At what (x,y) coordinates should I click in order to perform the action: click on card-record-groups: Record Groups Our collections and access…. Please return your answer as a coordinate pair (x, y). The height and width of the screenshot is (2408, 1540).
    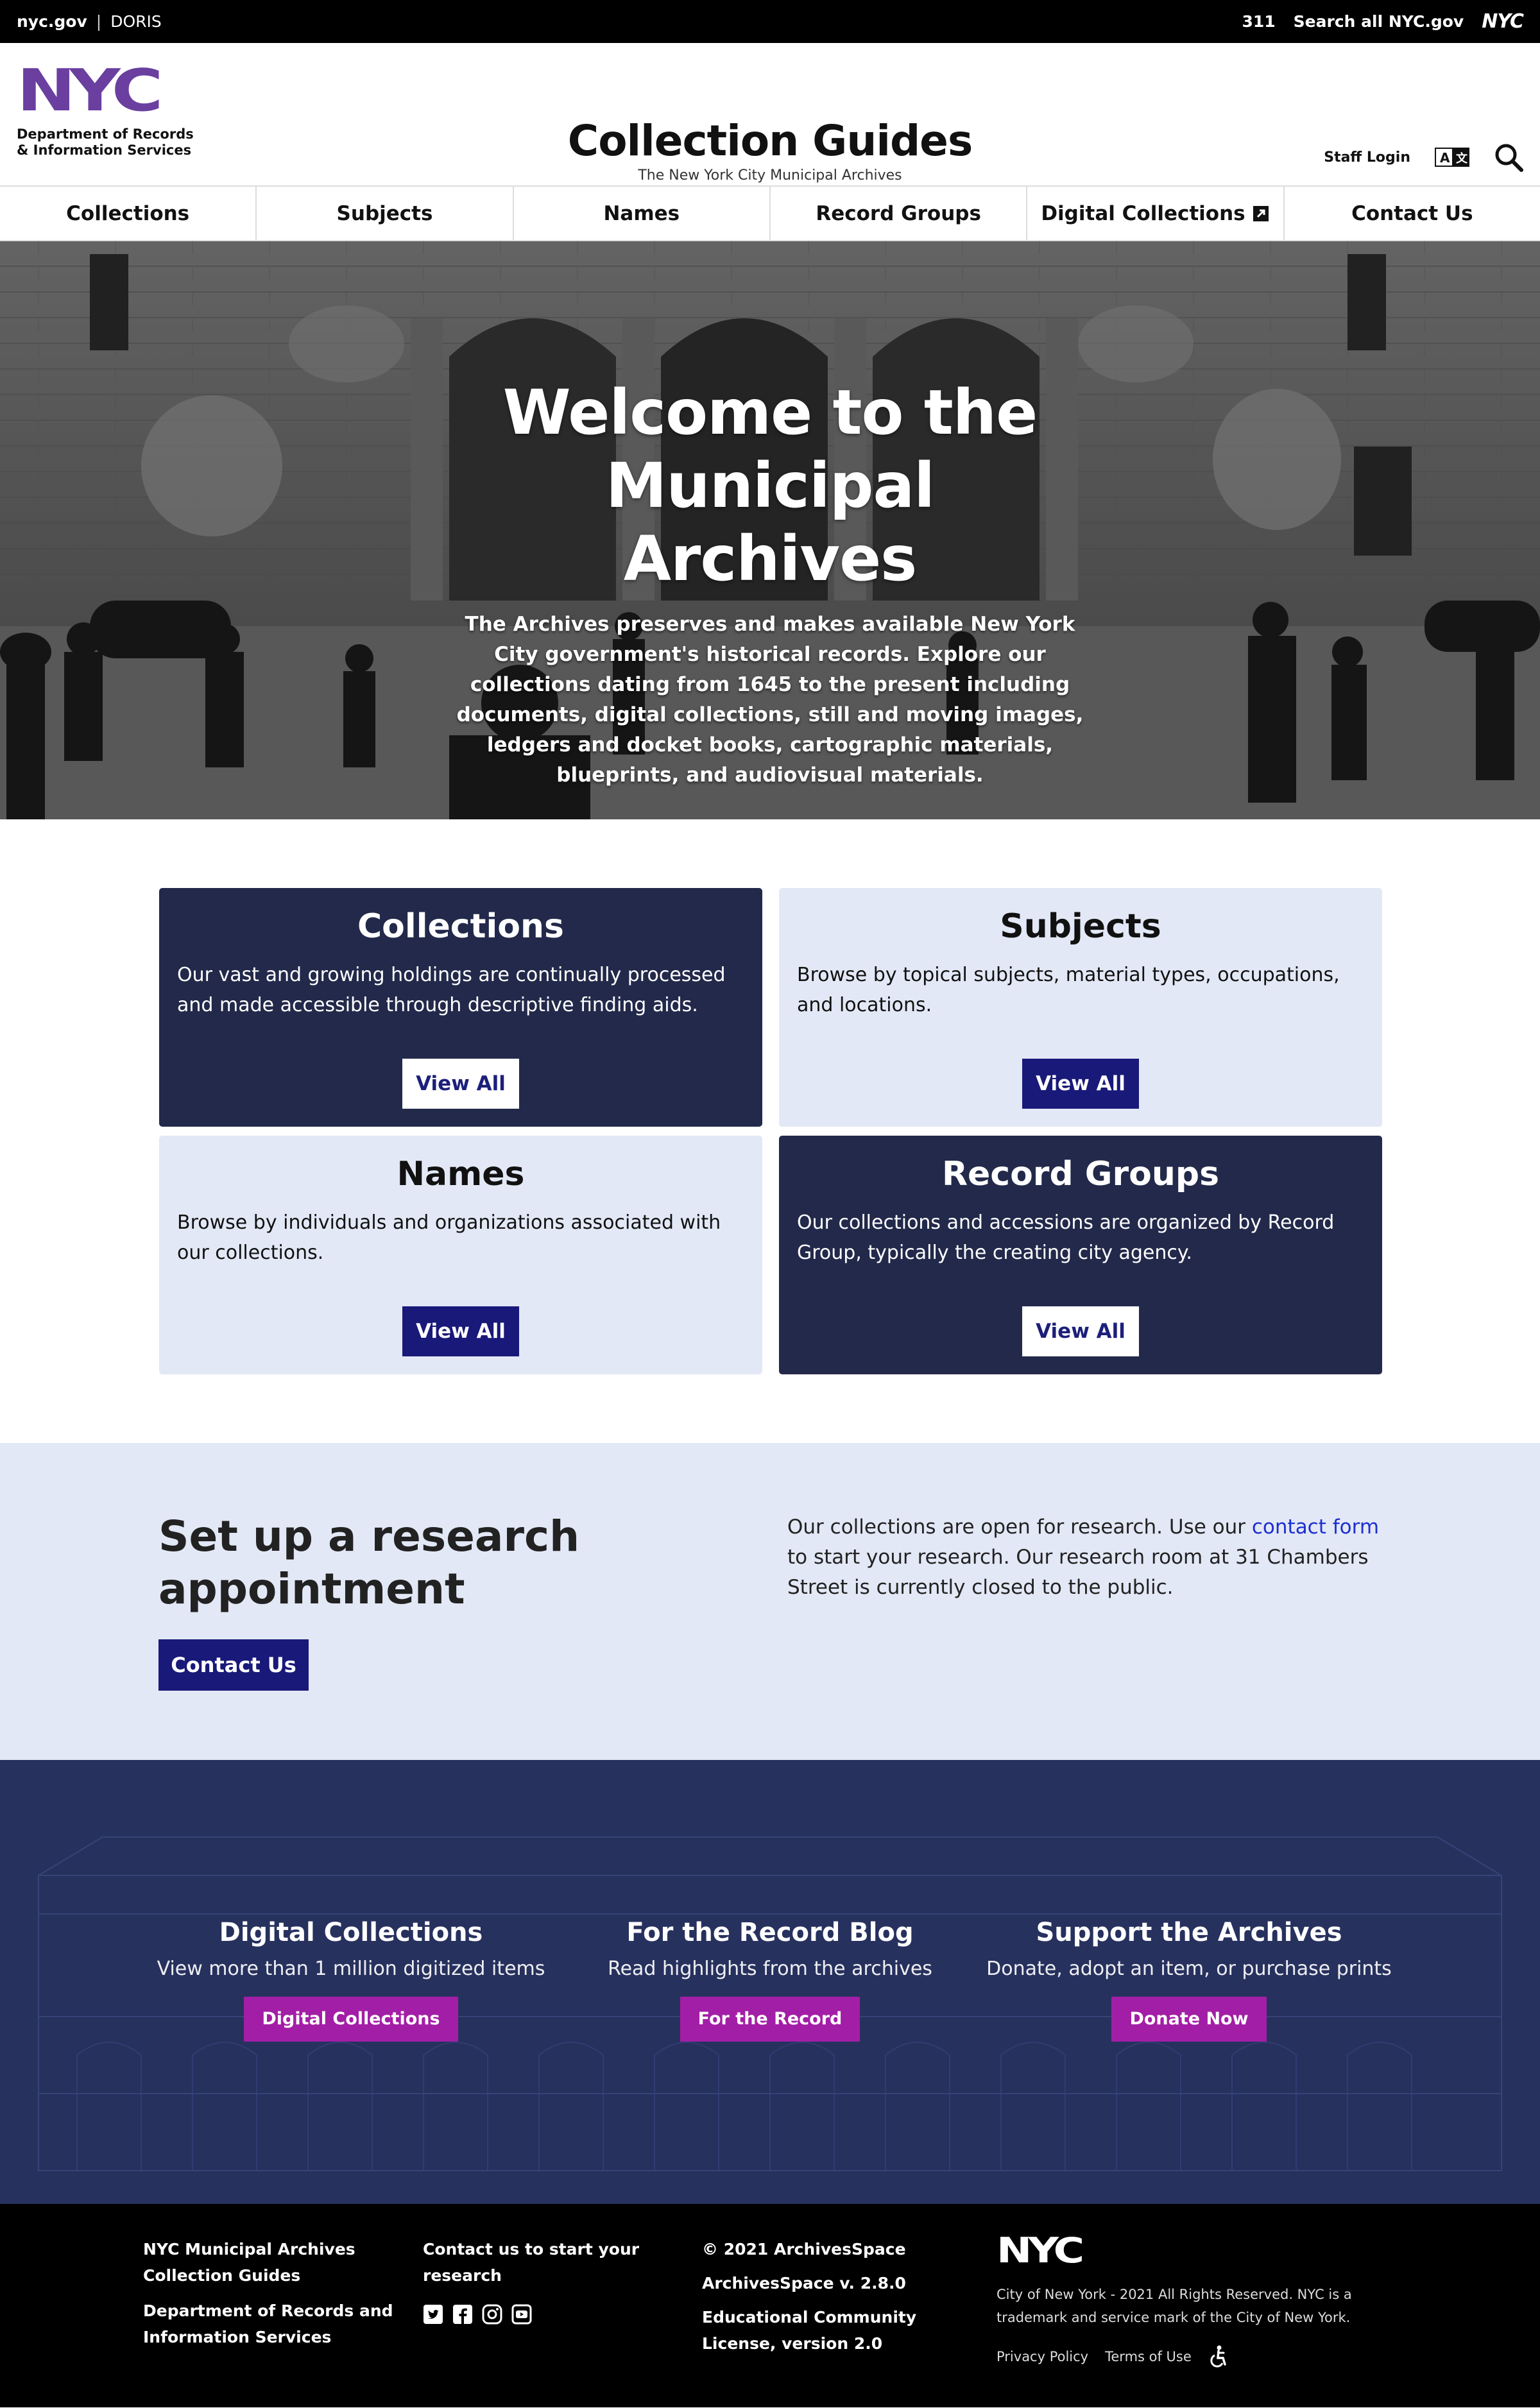
    Looking at the image, I should click on (1081, 1255).